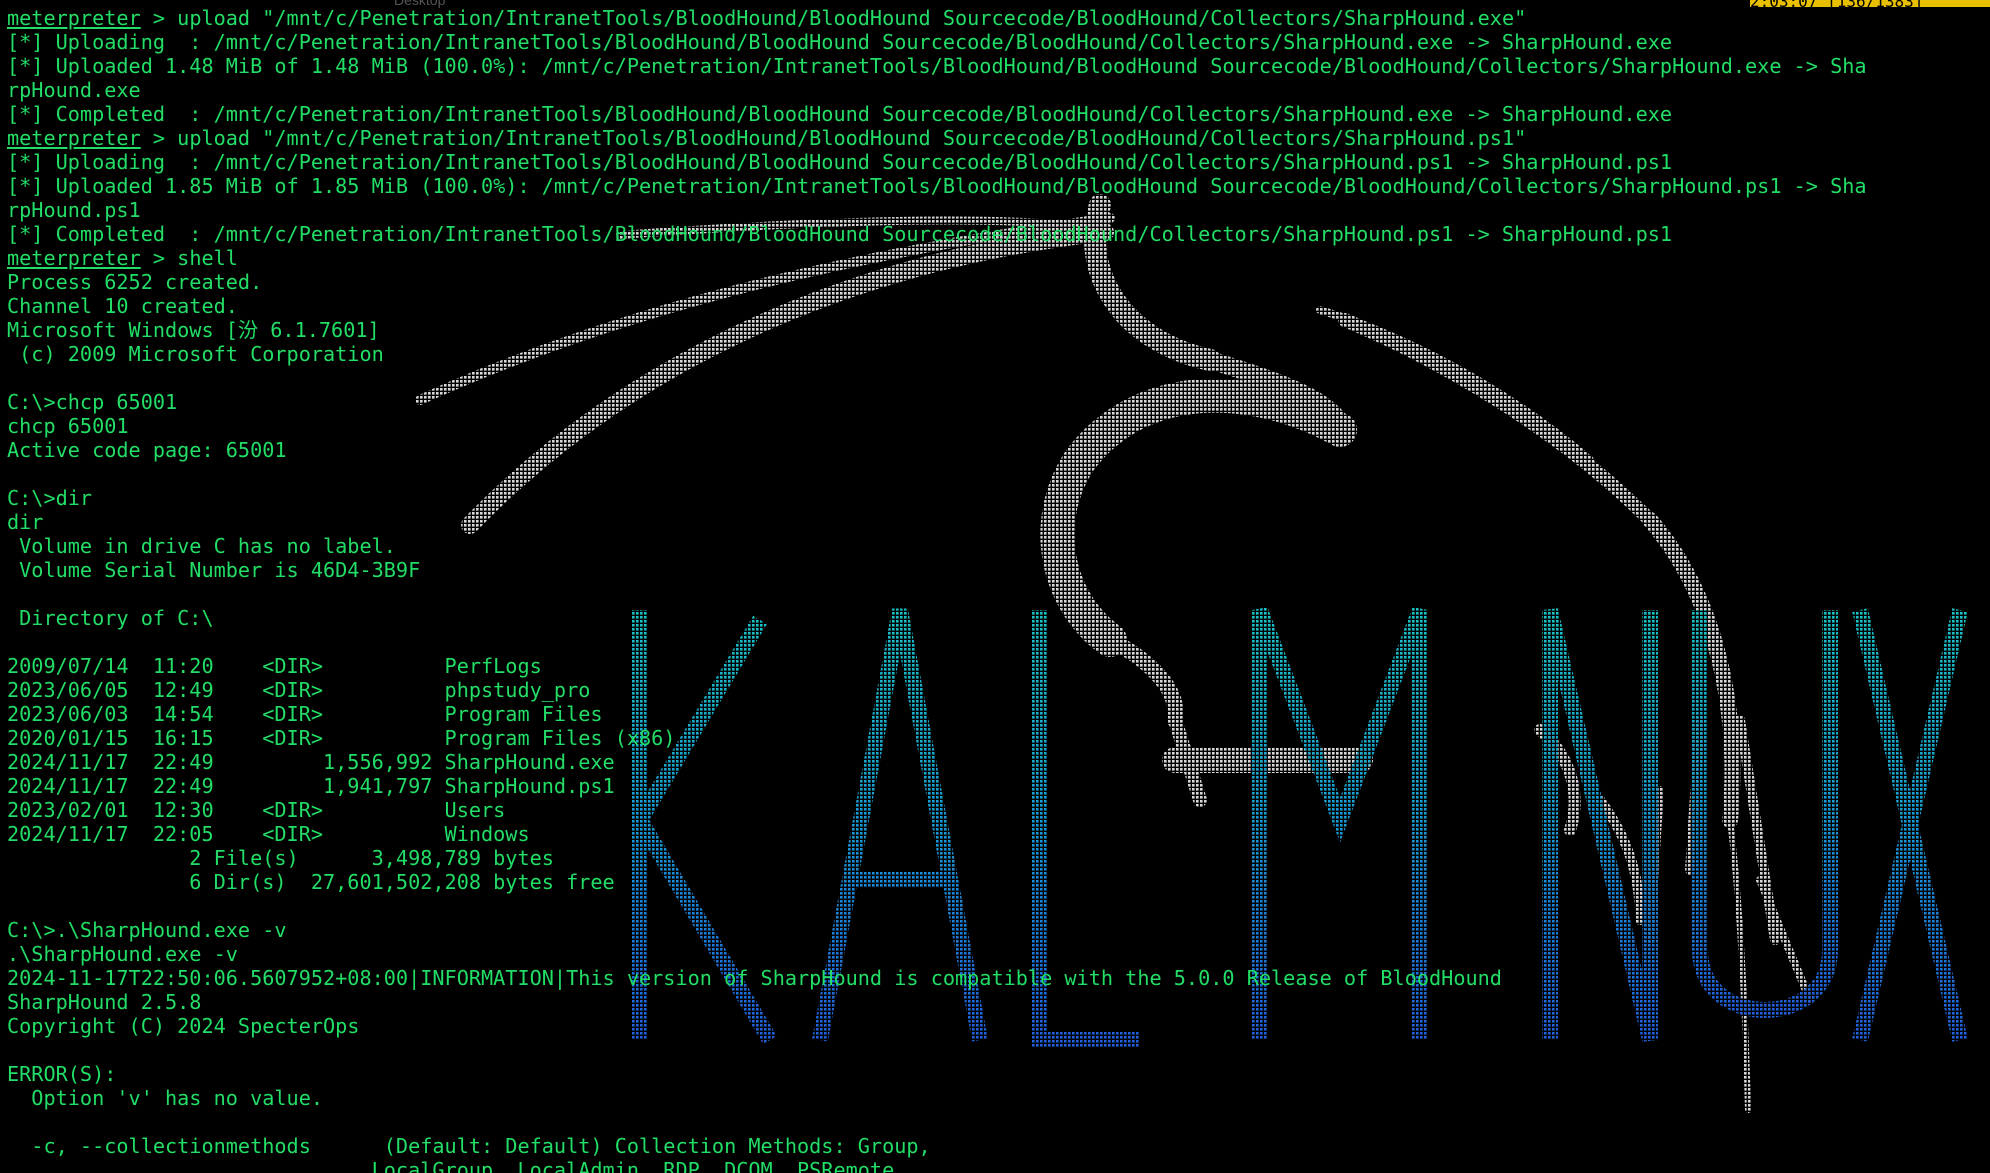 This screenshot has height=1173, width=1990. Describe the element at coordinates (937, 402) in the screenshot. I see `terminal-line: C:\>chcp 65001` at that location.